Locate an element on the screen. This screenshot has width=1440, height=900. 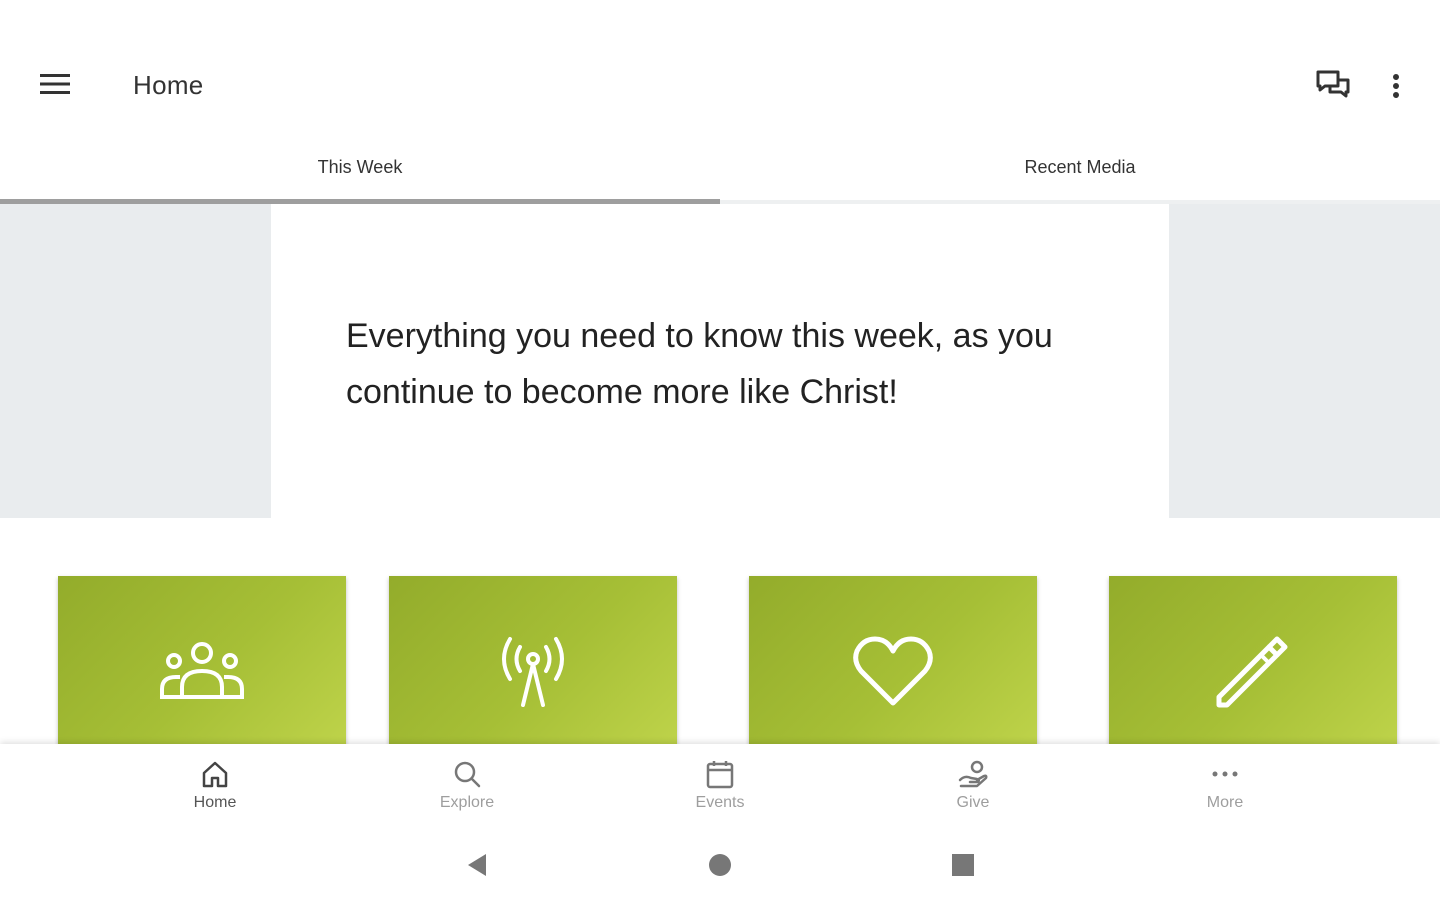
bottom-navigation: Home Explore Events Give More is located at coordinates (720, 787).